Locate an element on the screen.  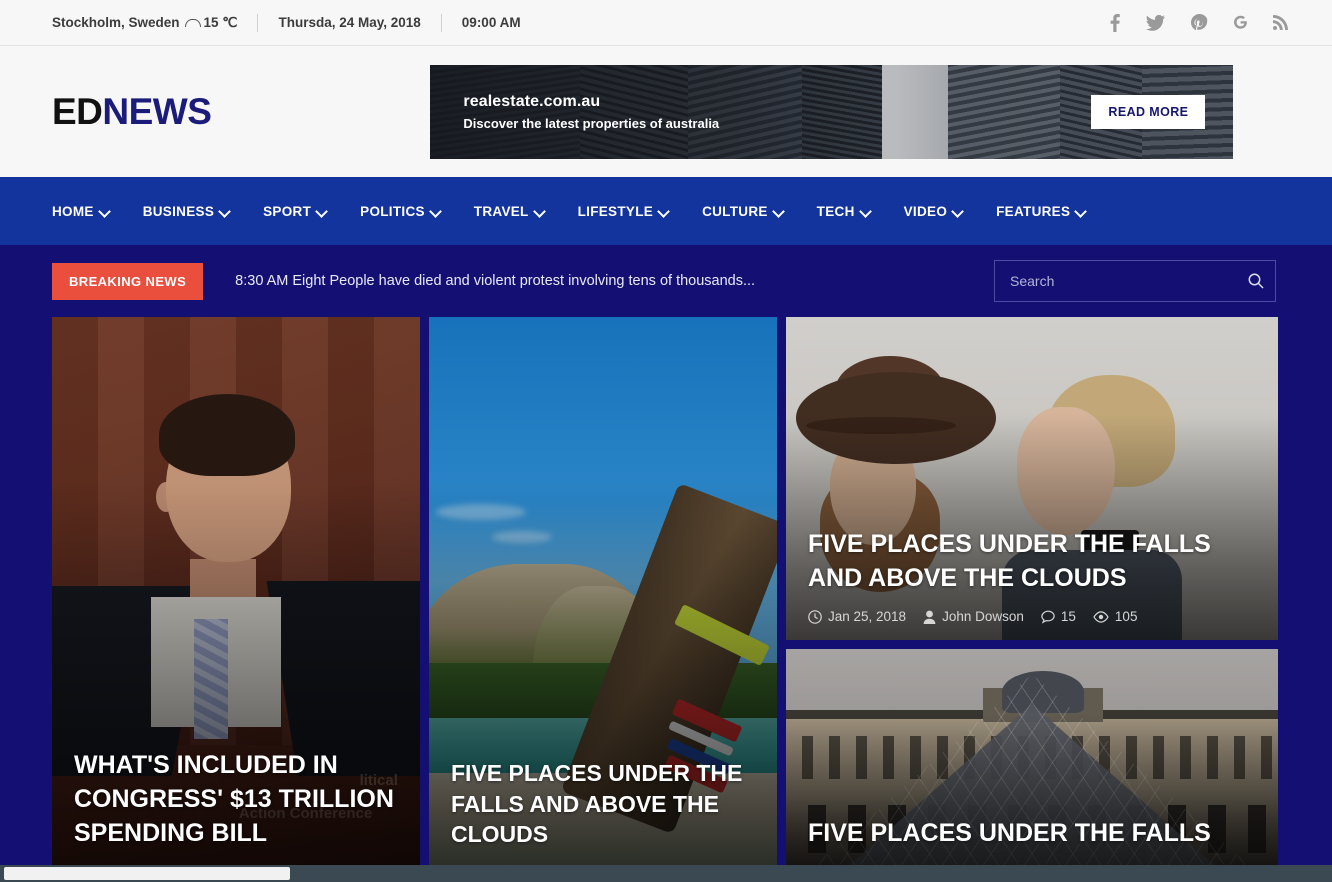
nav-item-travel: TRAVEL is located at coordinates (509, 211).